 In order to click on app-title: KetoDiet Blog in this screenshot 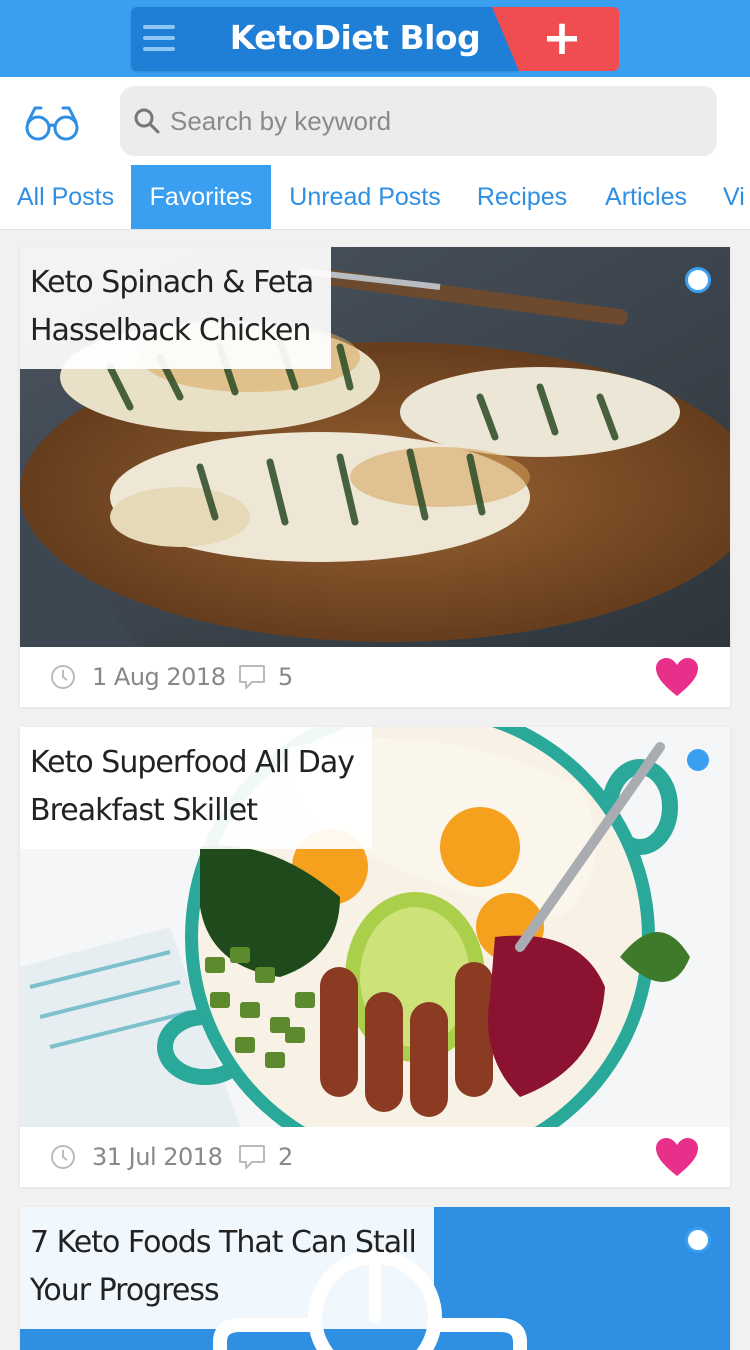, I will do `click(355, 37)`.